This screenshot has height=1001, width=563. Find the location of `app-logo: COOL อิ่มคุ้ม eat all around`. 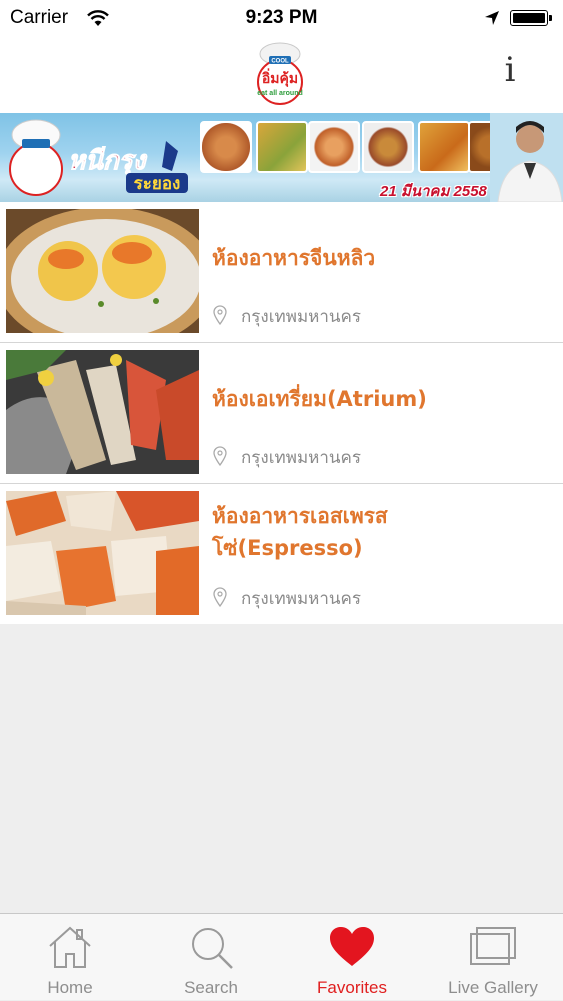

app-logo: COOL อิ่มคุ้ม eat all around is located at coordinates (280, 73).